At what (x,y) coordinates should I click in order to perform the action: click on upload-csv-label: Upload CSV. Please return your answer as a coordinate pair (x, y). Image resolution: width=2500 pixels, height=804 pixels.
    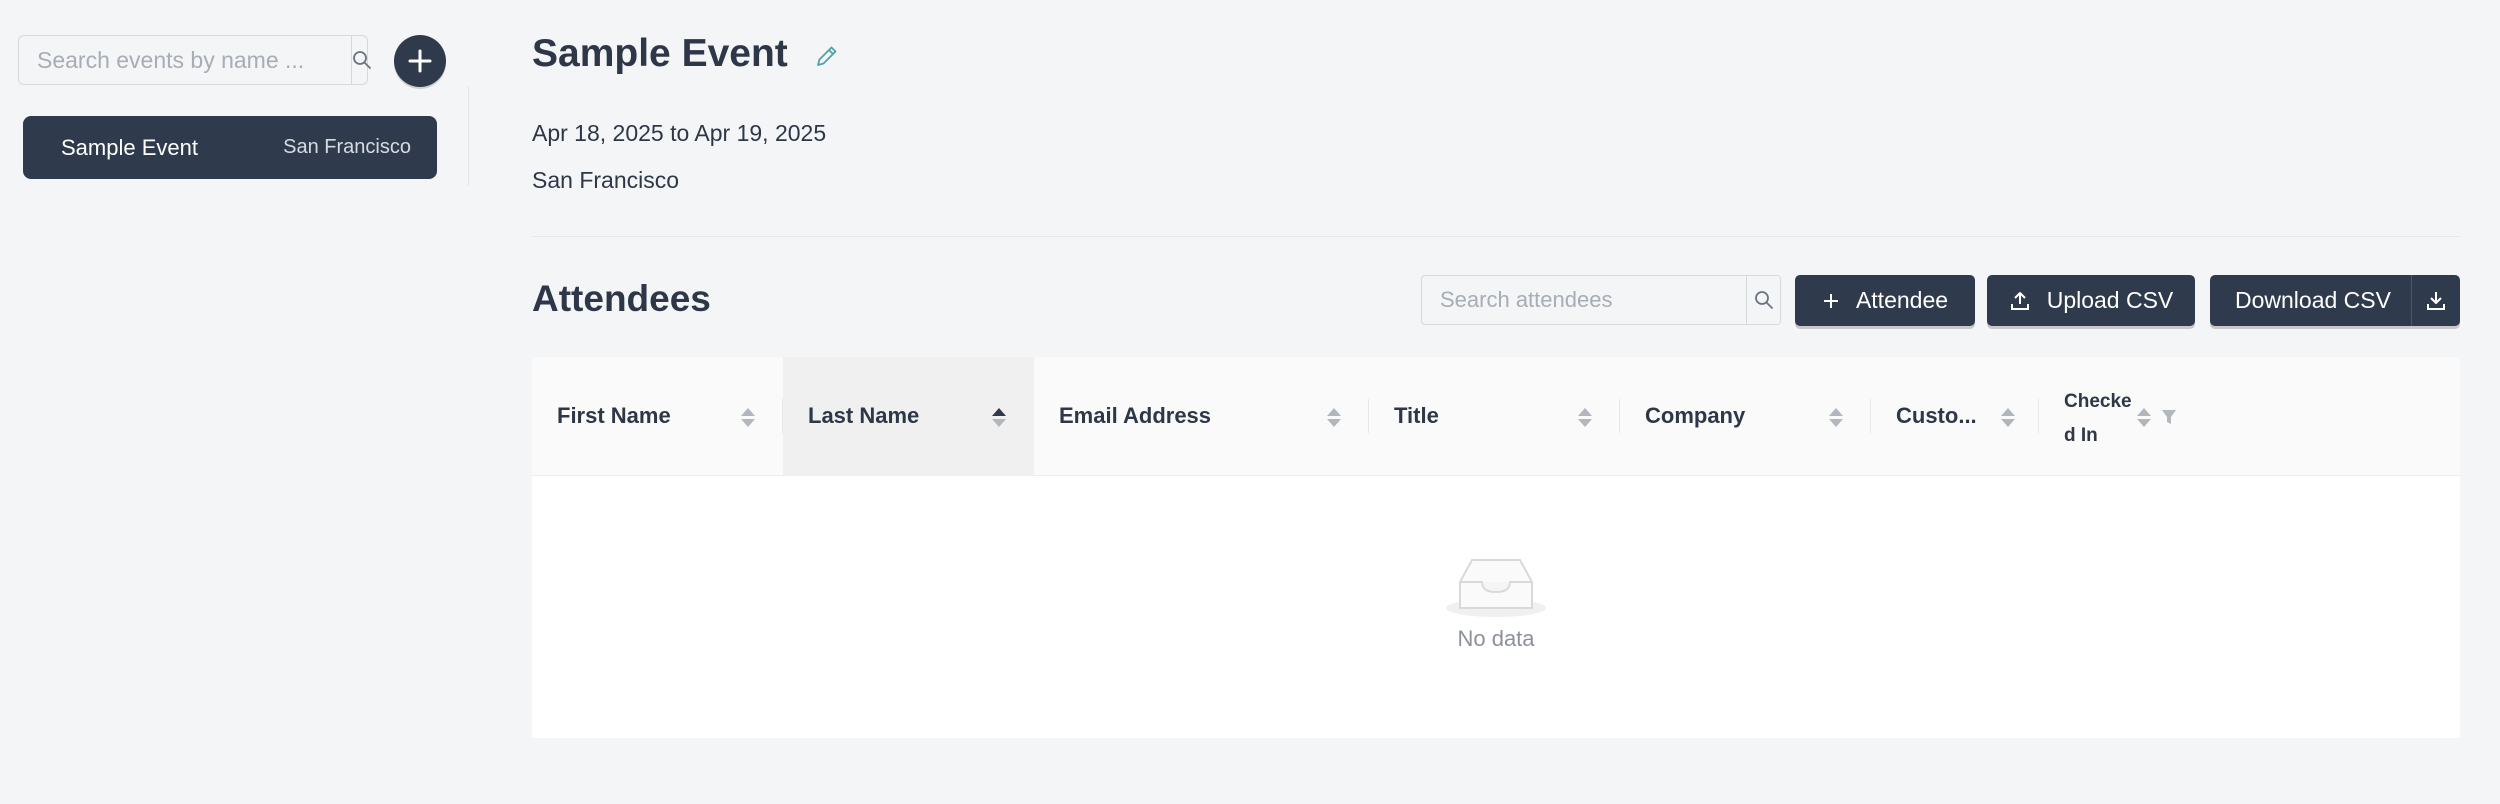
    Looking at the image, I should click on (2110, 300).